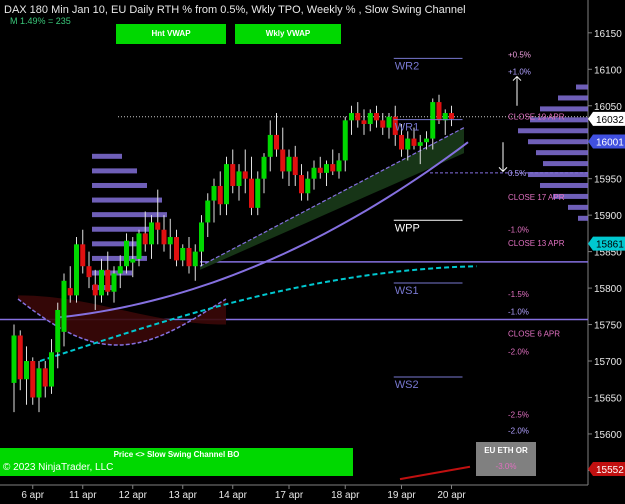 The image size is (625, 504). I want to click on y-tick-label: 15800, so click(608, 289).